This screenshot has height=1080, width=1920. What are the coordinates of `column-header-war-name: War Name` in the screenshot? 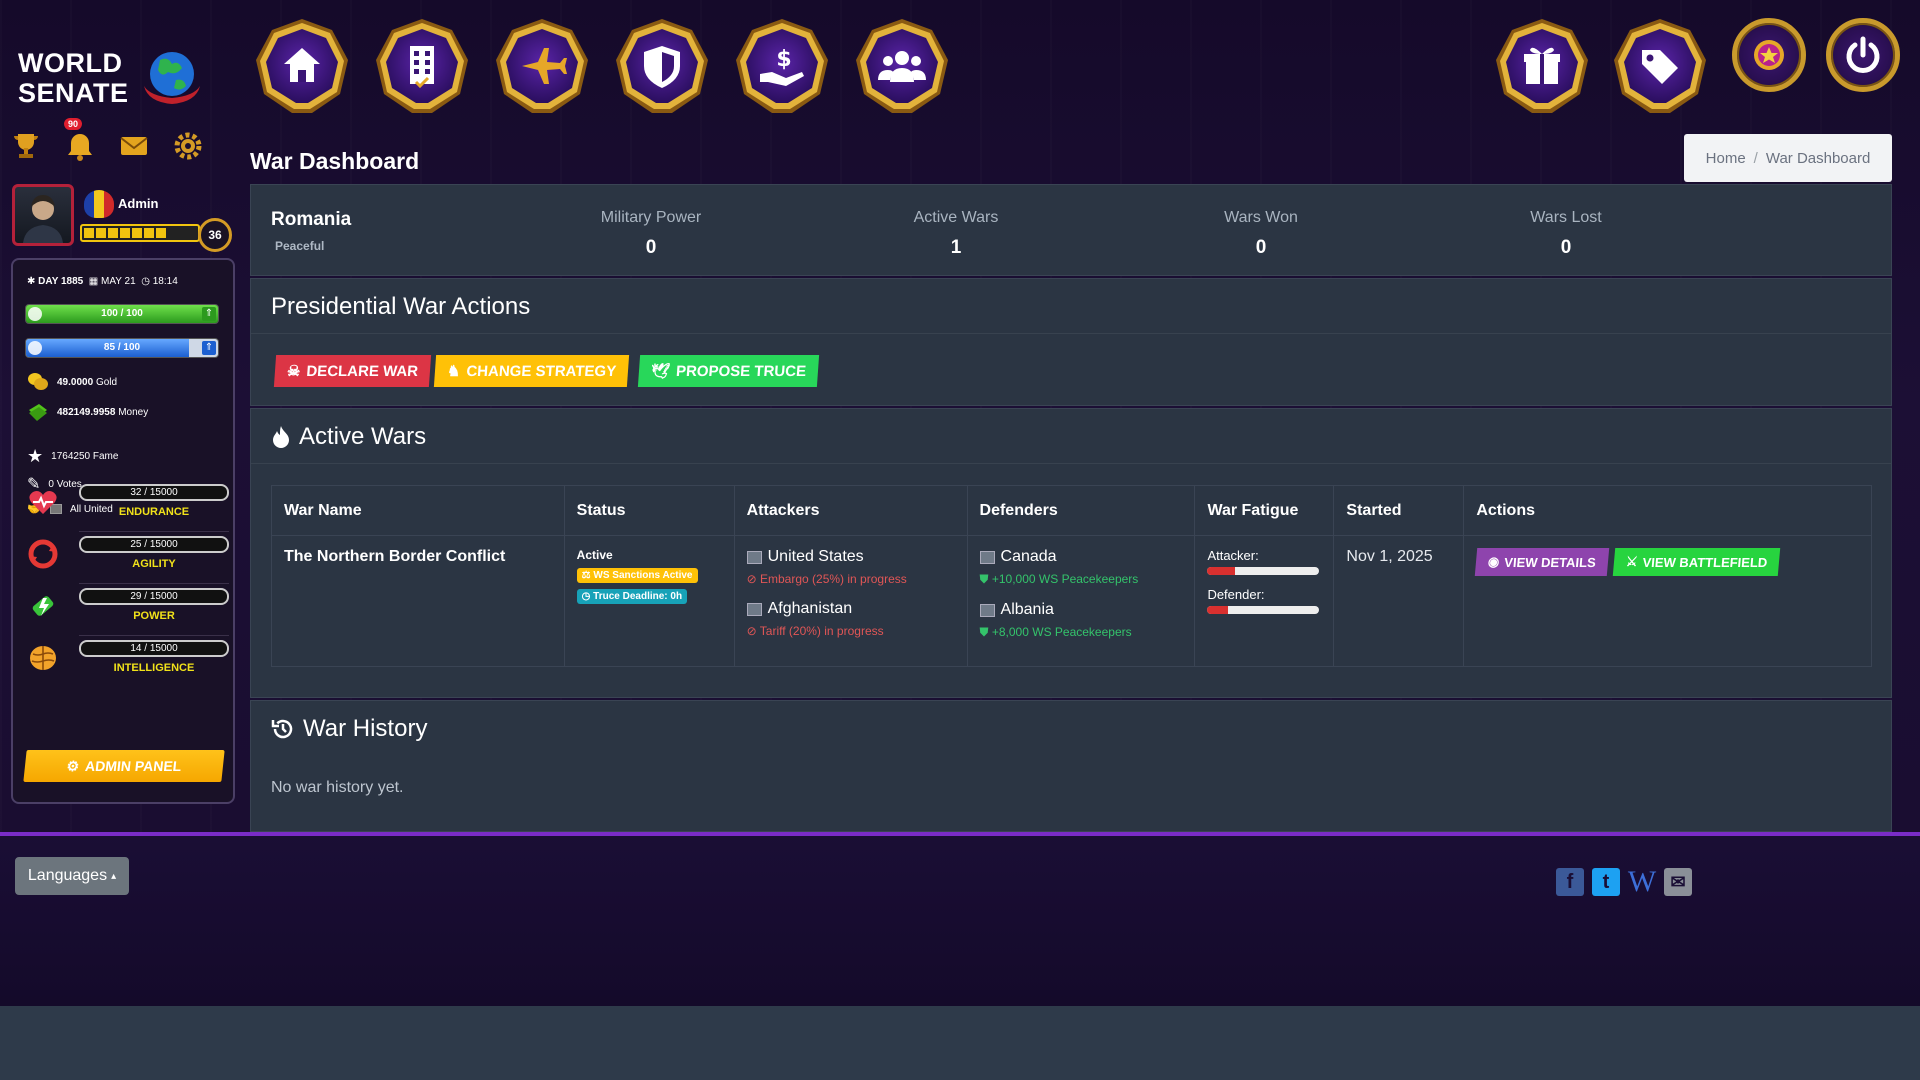 It's located at (418, 510).